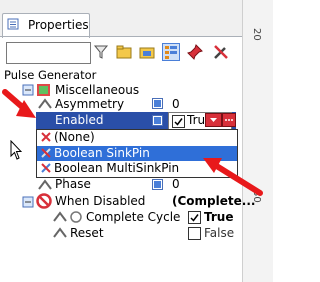 This screenshot has width=320, height=282. What do you see at coordinates (233, 177) in the screenshot?
I see `arrow-right-annotation` at bounding box center [233, 177].